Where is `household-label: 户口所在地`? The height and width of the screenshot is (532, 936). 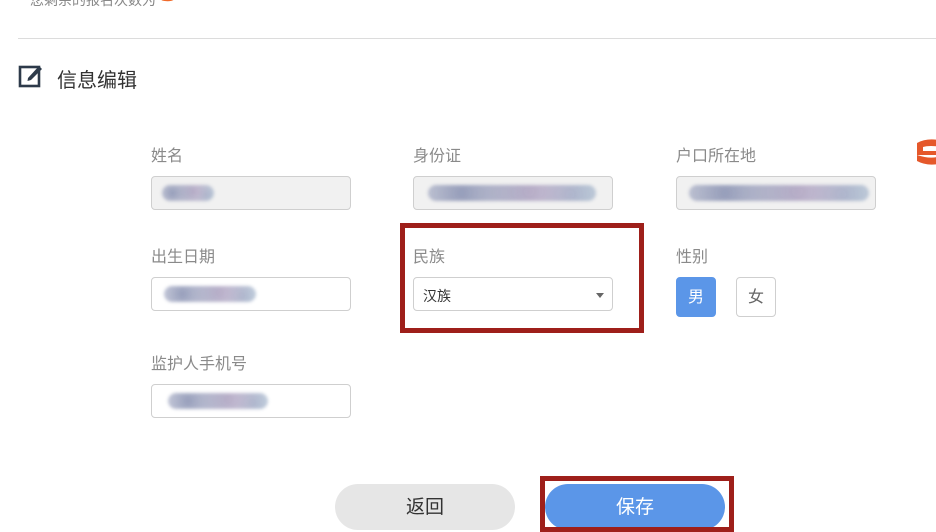 household-label: 户口所在地 is located at coordinates (716, 155).